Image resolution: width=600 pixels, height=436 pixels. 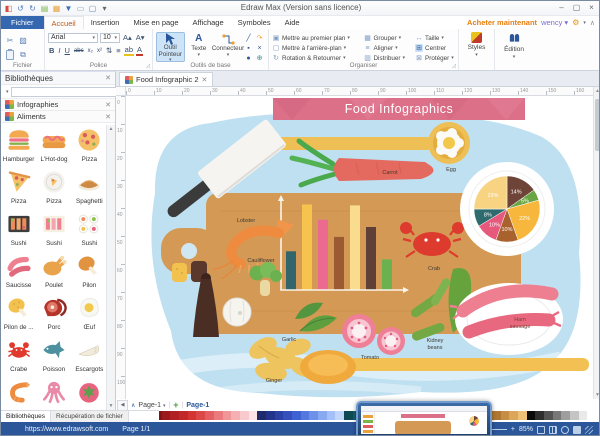 I want to click on collapse-ribbon-icon: ∧, so click(x=592, y=23).